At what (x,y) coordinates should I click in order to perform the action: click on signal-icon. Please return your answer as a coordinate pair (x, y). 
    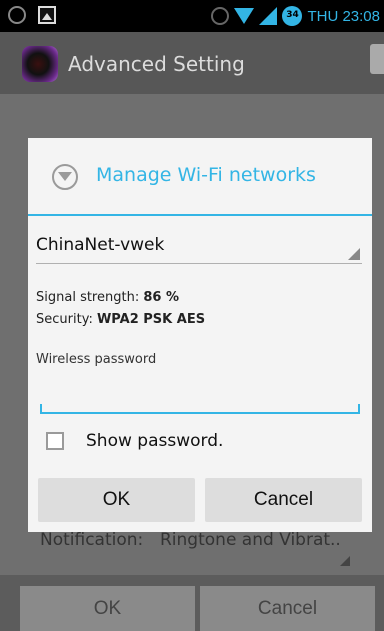
    Looking at the image, I should click on (268, 16).